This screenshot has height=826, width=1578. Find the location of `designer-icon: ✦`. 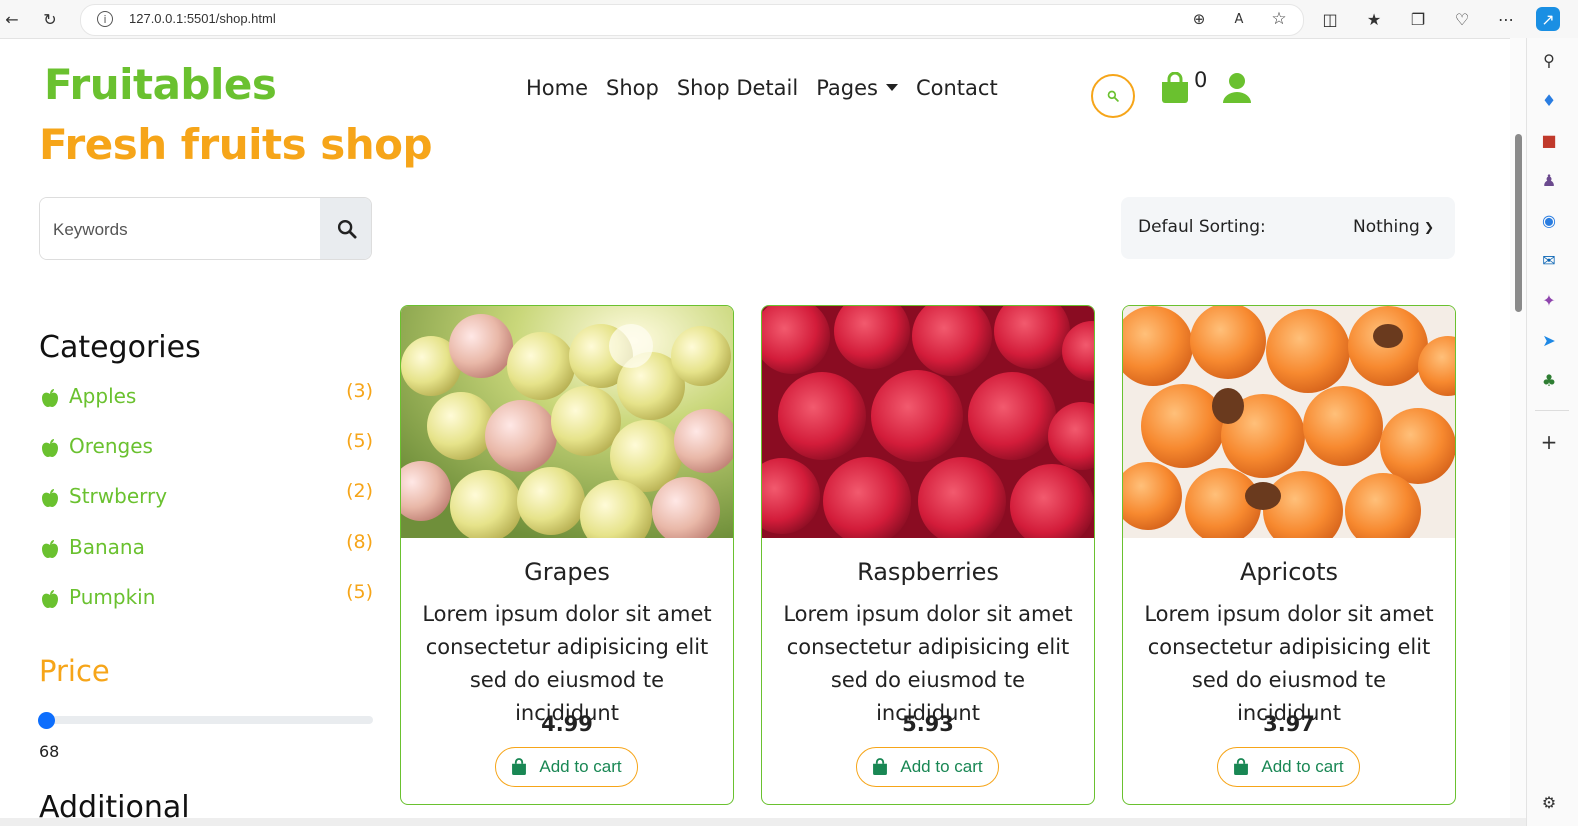

designer-icon: ✦ is located at coordinates (1549, 300).